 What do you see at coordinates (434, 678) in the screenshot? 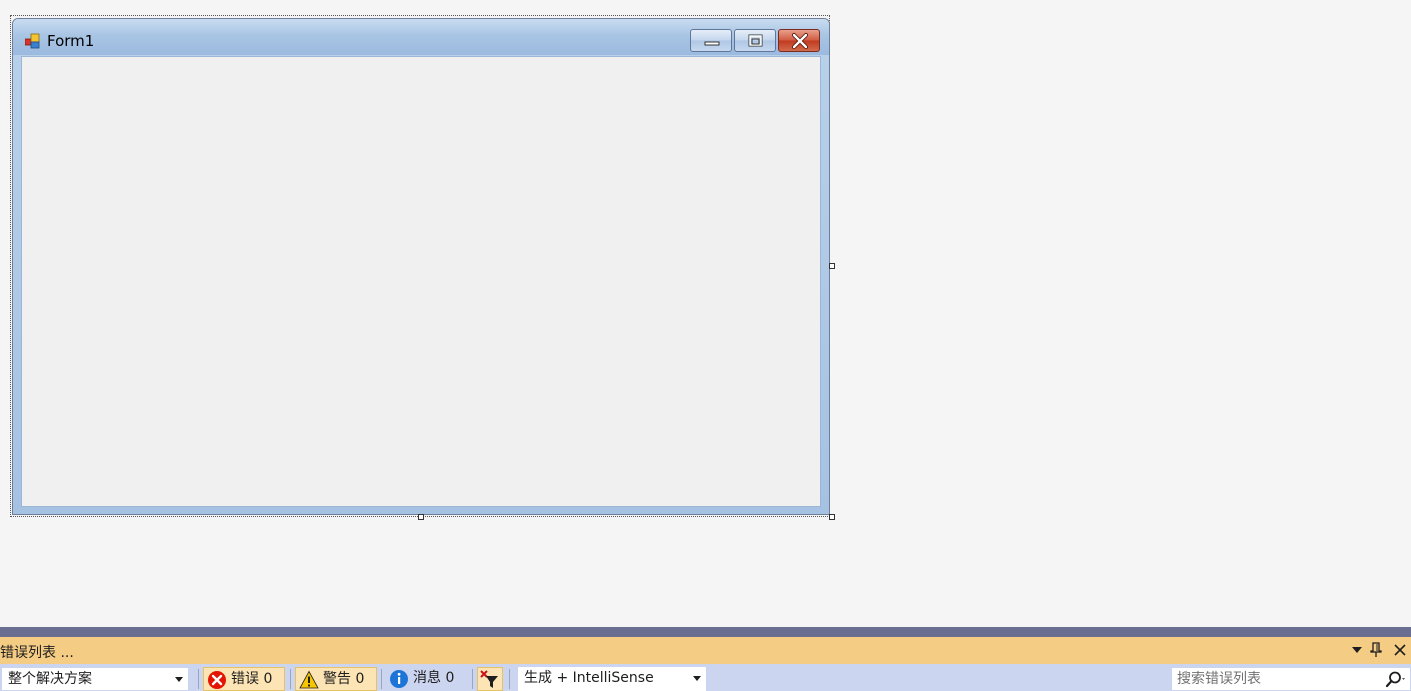
I see `messages-count-label: 消息 0` at bounding box center [434, 678].